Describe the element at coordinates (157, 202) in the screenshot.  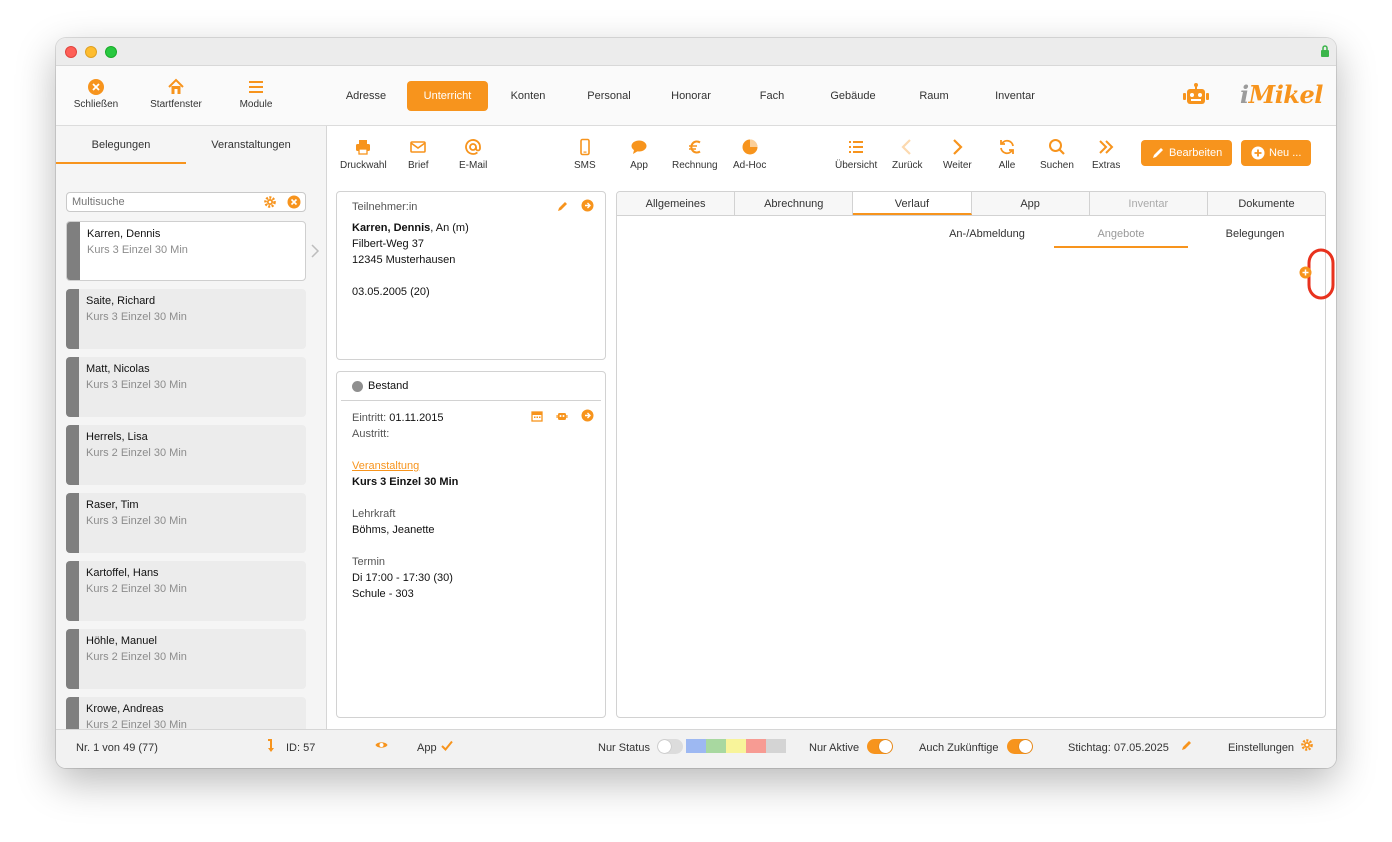
I see `multisearch-input` at that location.